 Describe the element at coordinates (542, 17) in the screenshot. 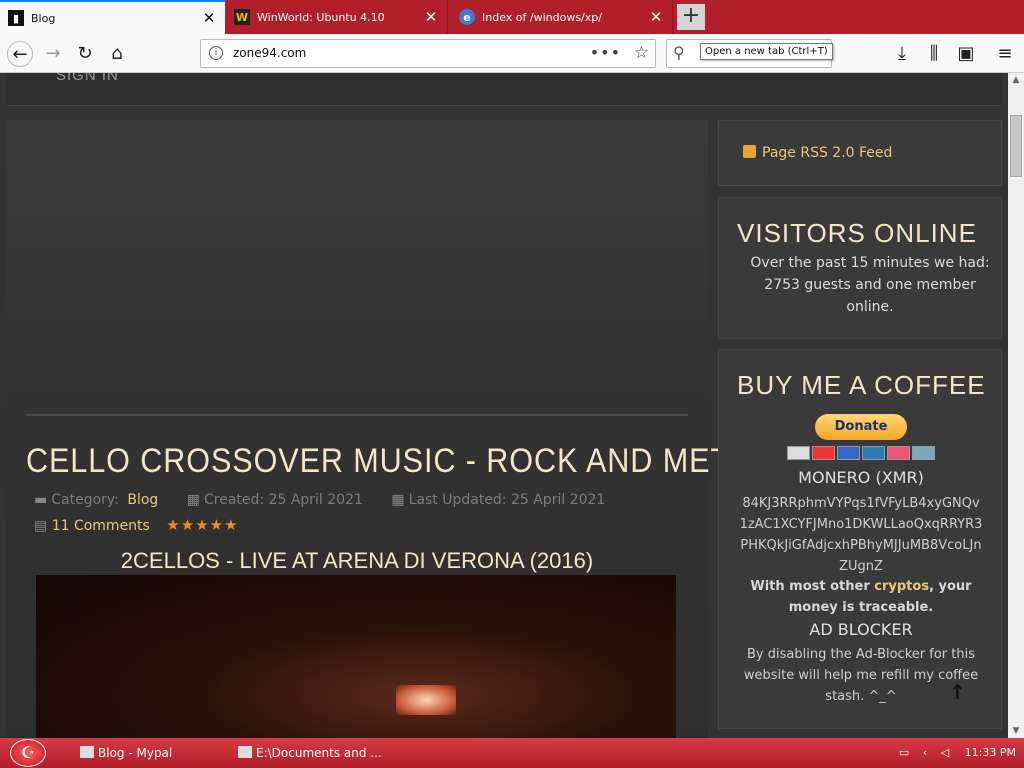

I see `tab-title: Index of /windows/xp/` at that location.